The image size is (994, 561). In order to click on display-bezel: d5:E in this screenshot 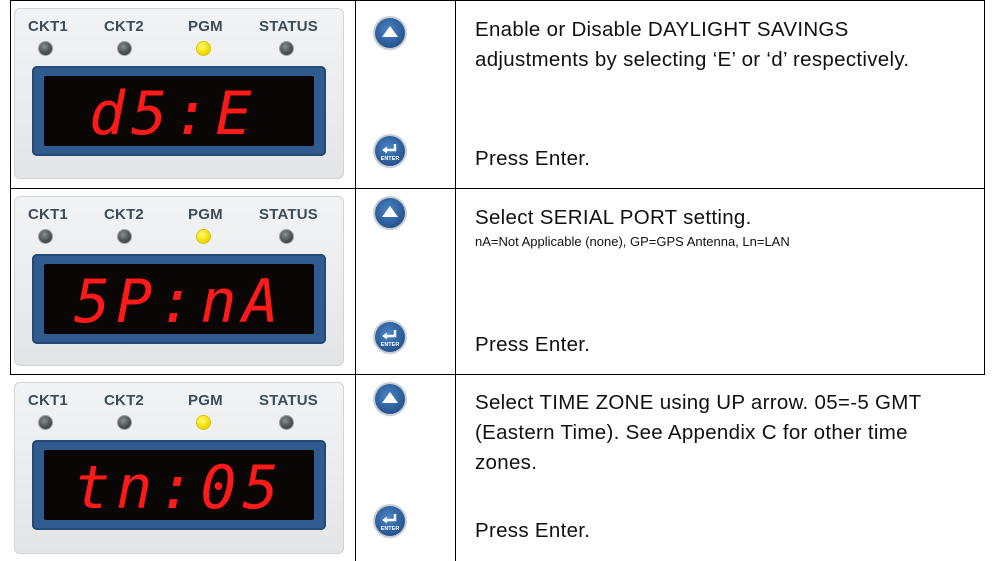, I will do `click(179, 111)`.